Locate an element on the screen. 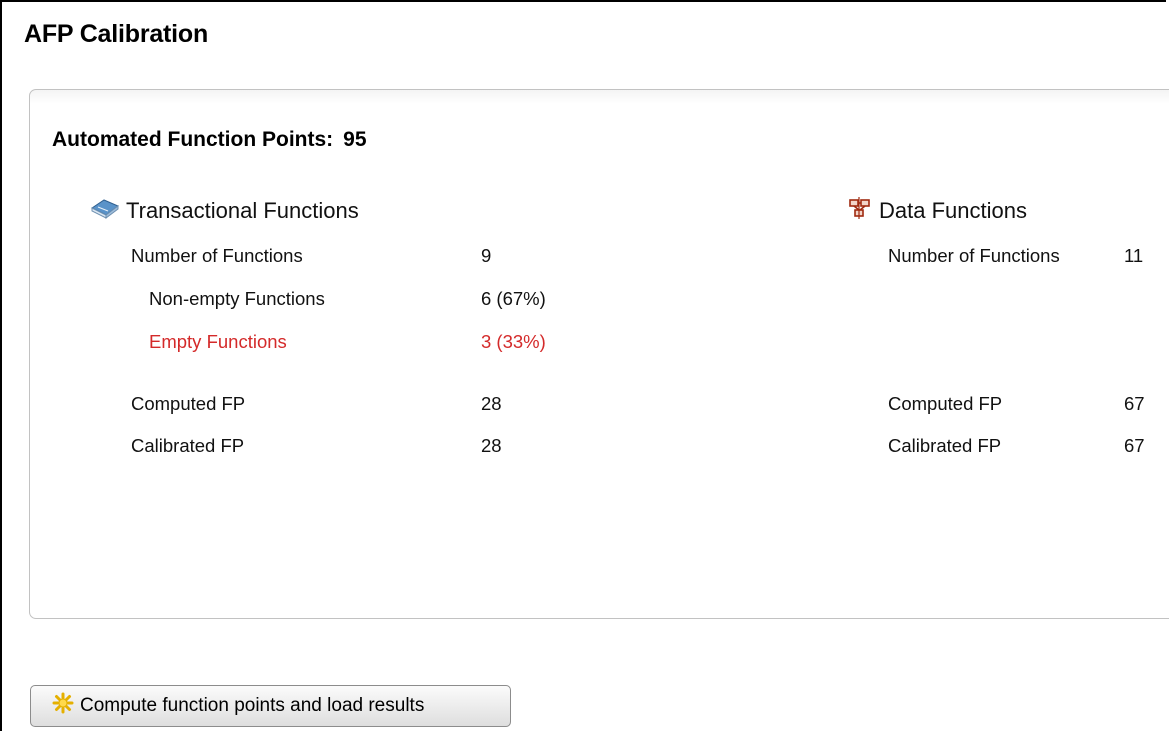  df-calibrated-fp-label: Calibrated FP is located at coordinates (945, 445).